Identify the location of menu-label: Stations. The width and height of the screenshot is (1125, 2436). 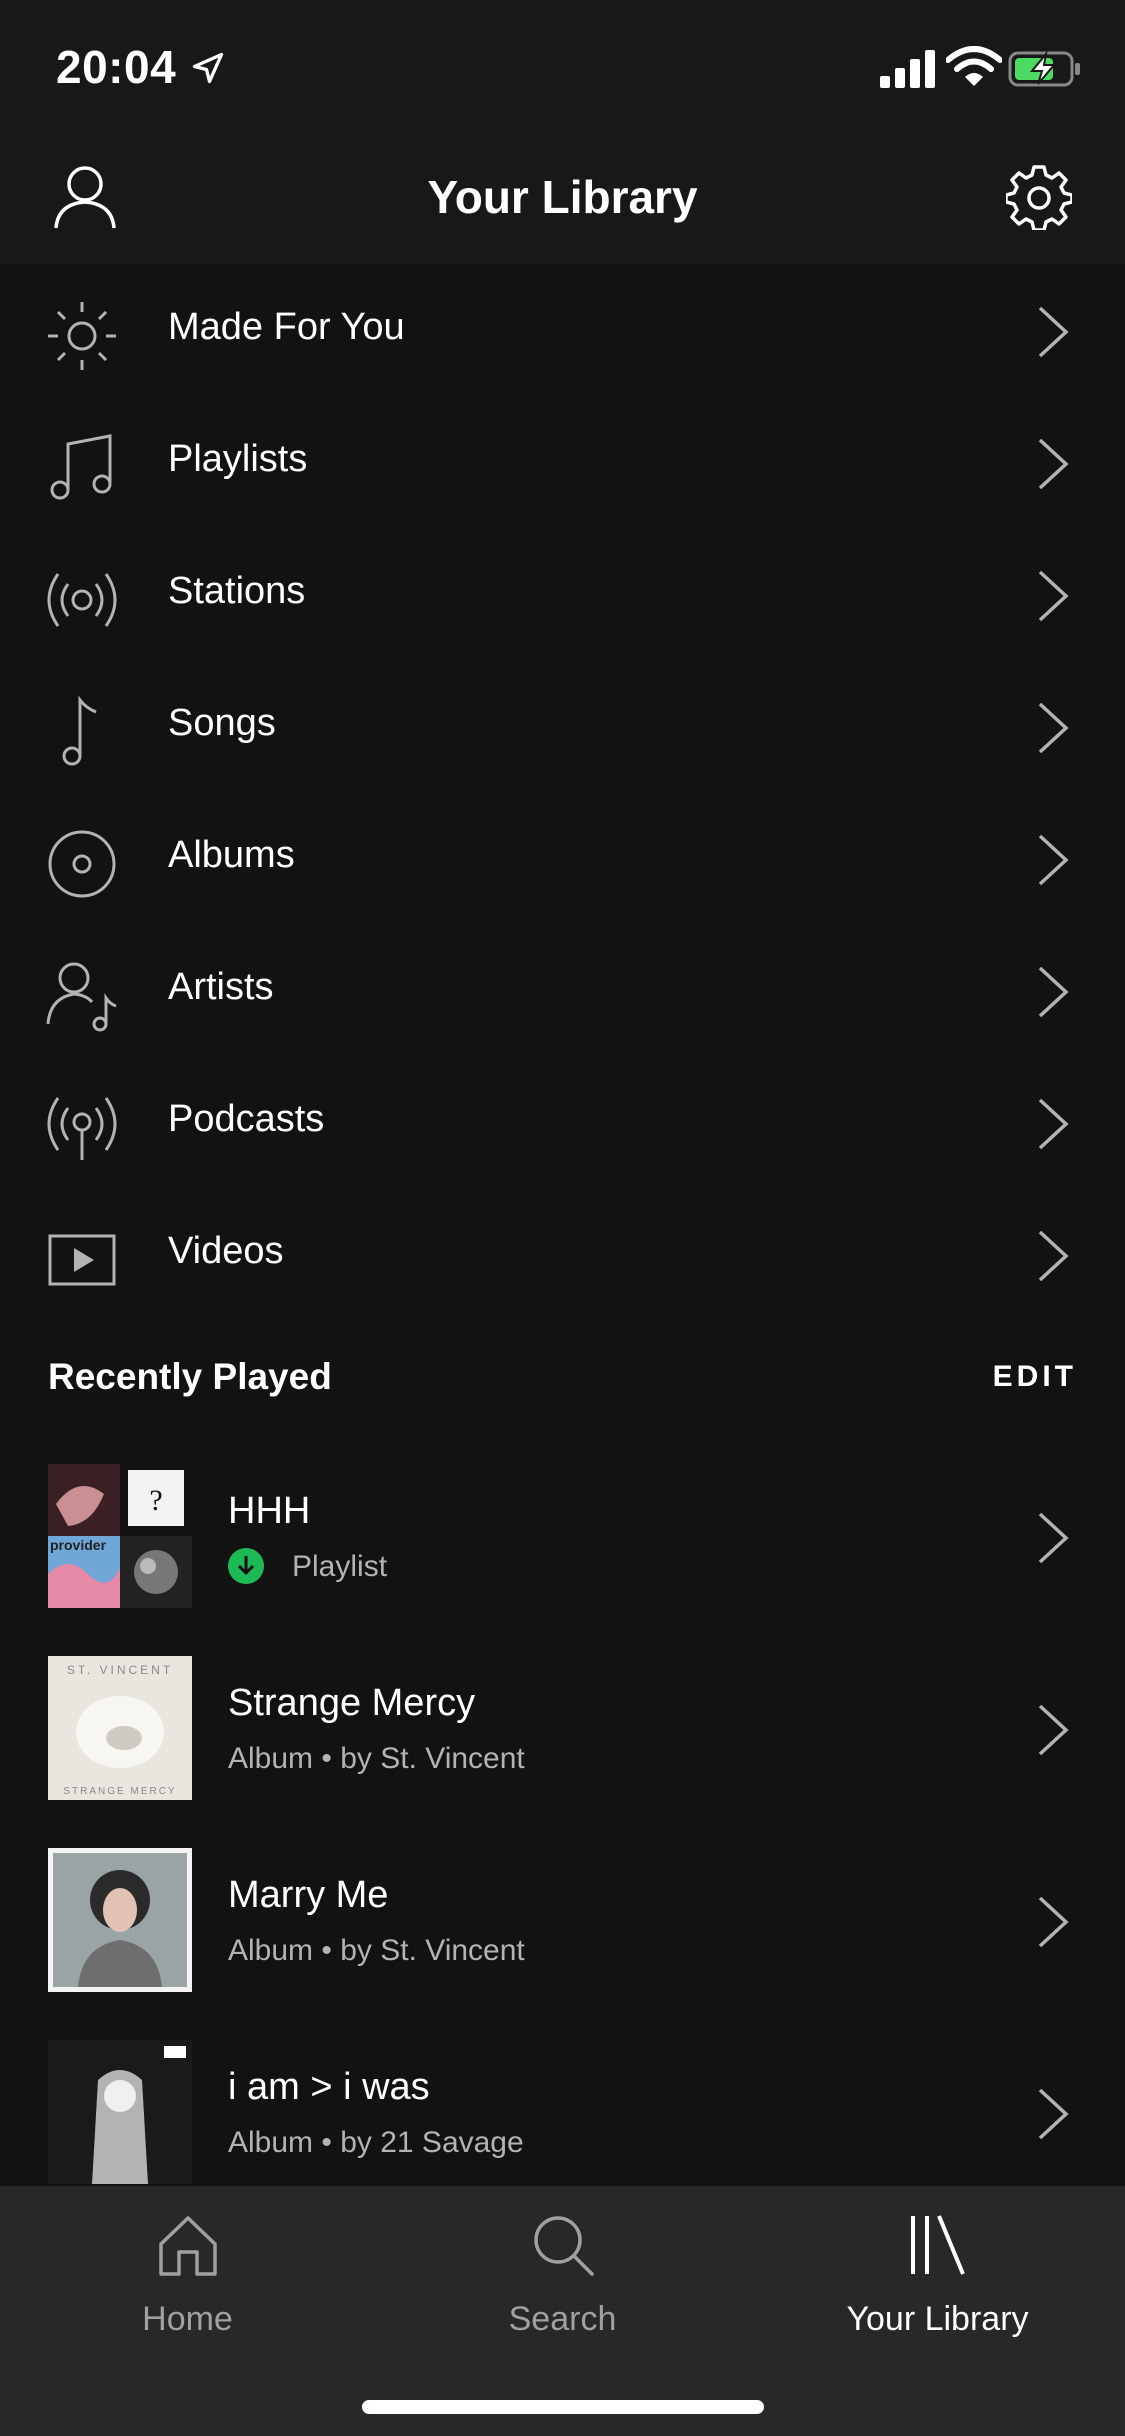
(237, 591).